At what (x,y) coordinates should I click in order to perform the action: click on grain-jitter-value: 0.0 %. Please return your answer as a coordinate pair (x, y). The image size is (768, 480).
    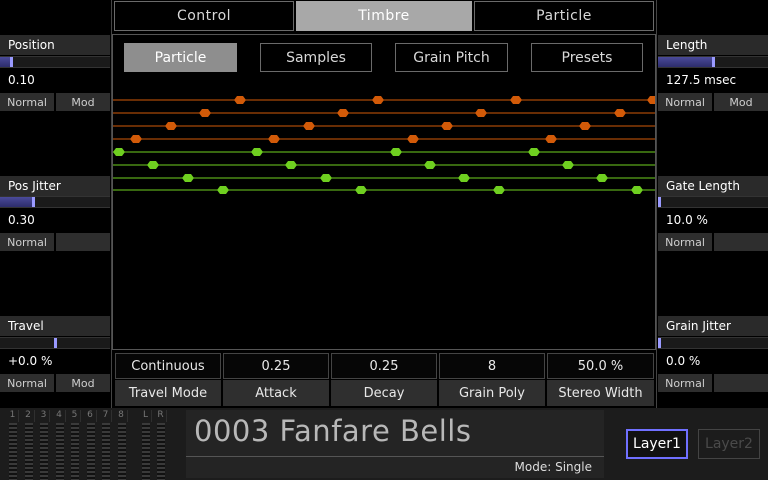
    Looking at the image, I should click on (683, 361).